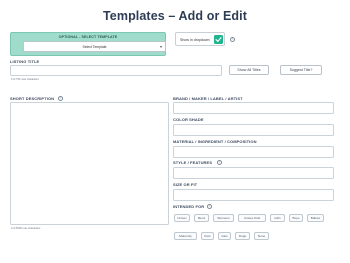 The image size is (350, 263). Describe the element at coordinates (201, 218) in the screenshot. I see `intended-for-option: Mens` at that location.